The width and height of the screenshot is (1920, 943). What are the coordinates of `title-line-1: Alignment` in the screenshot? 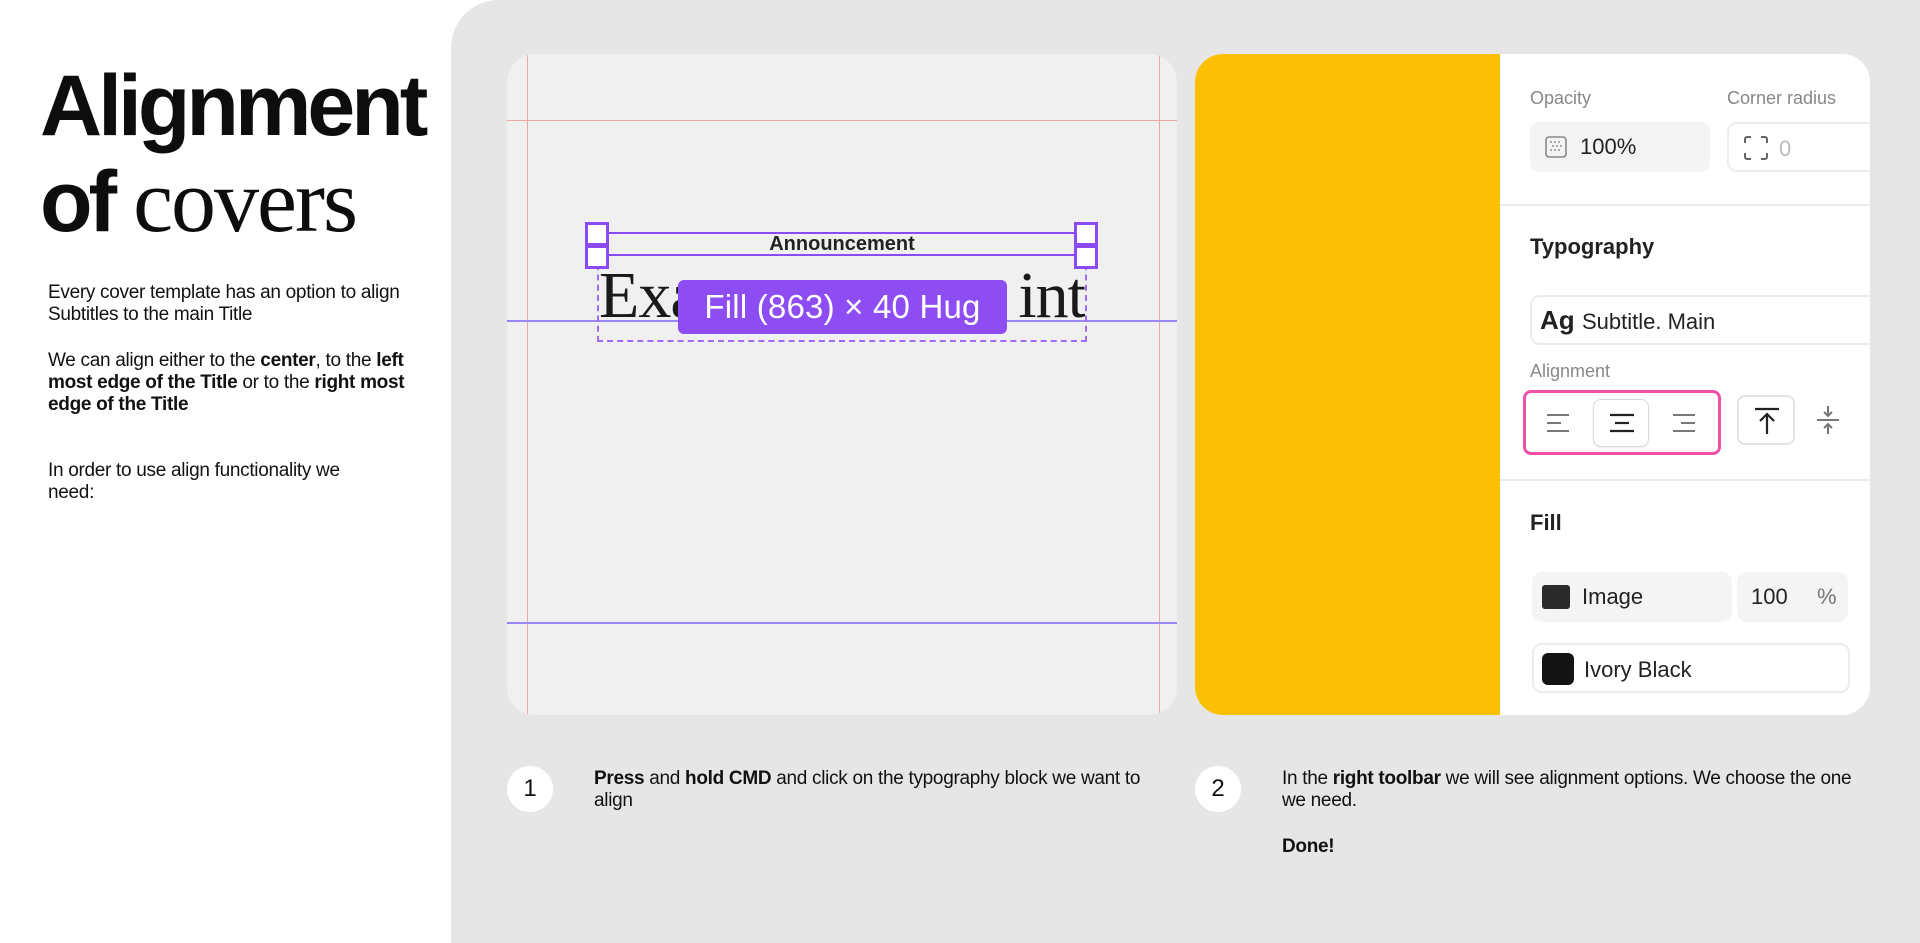 It's located at (234, 106).